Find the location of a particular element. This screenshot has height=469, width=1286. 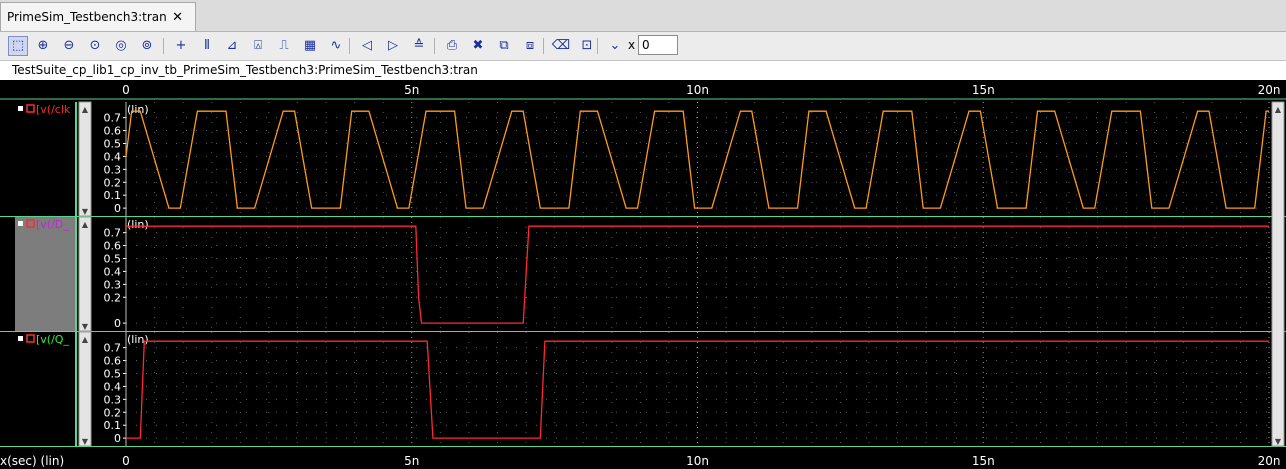

eraser-icon: ⌫ is located at coordinates (561, 46).